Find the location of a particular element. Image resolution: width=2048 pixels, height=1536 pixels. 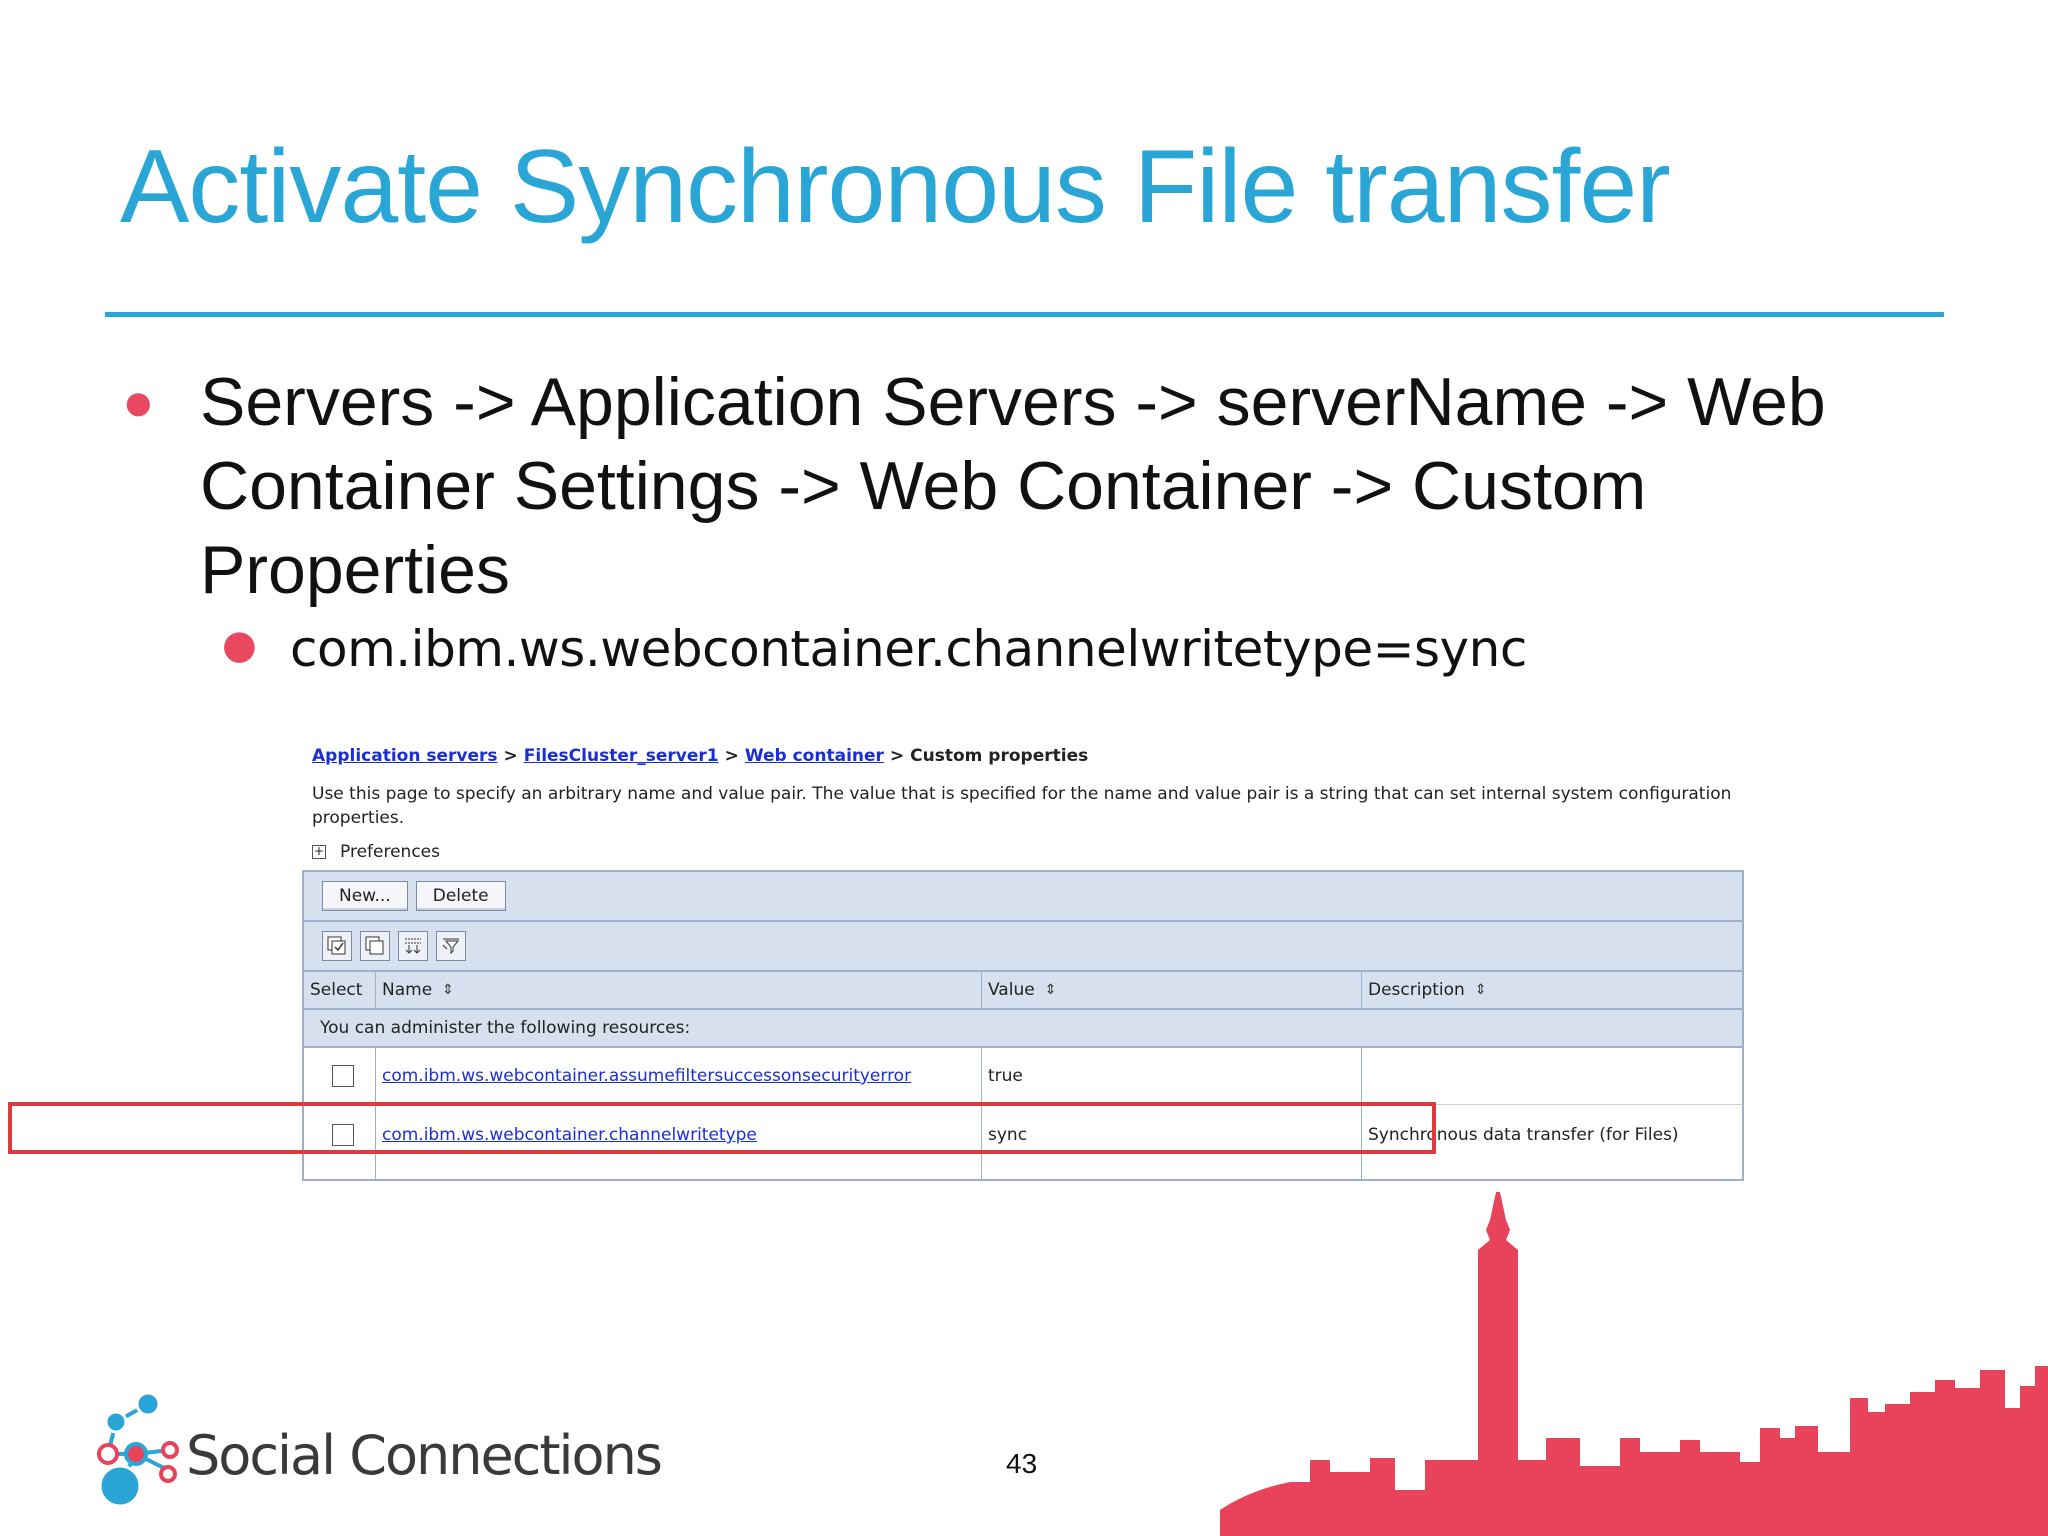

select-column-header: Select is located at coordinates (340, 990).